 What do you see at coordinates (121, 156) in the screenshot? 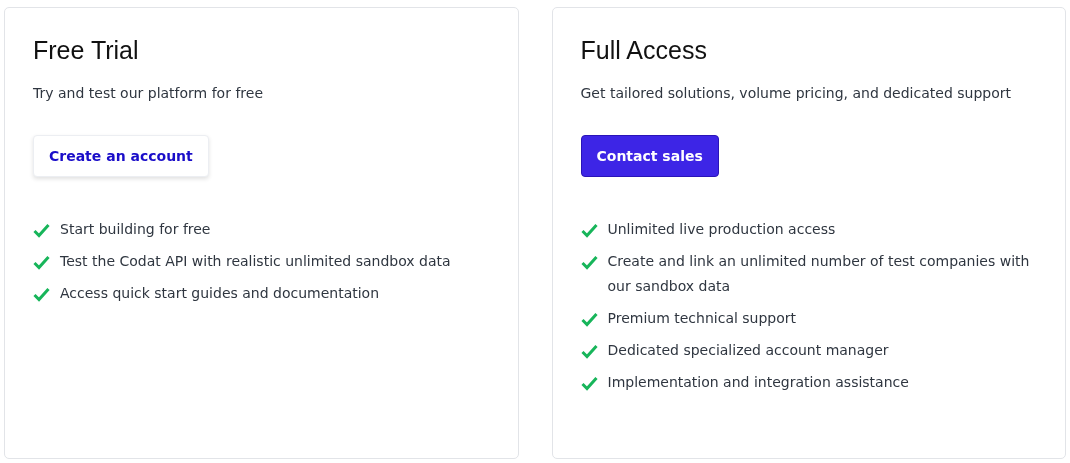
I see `create-account-button: Create an account` at bounding box center [121, 156].